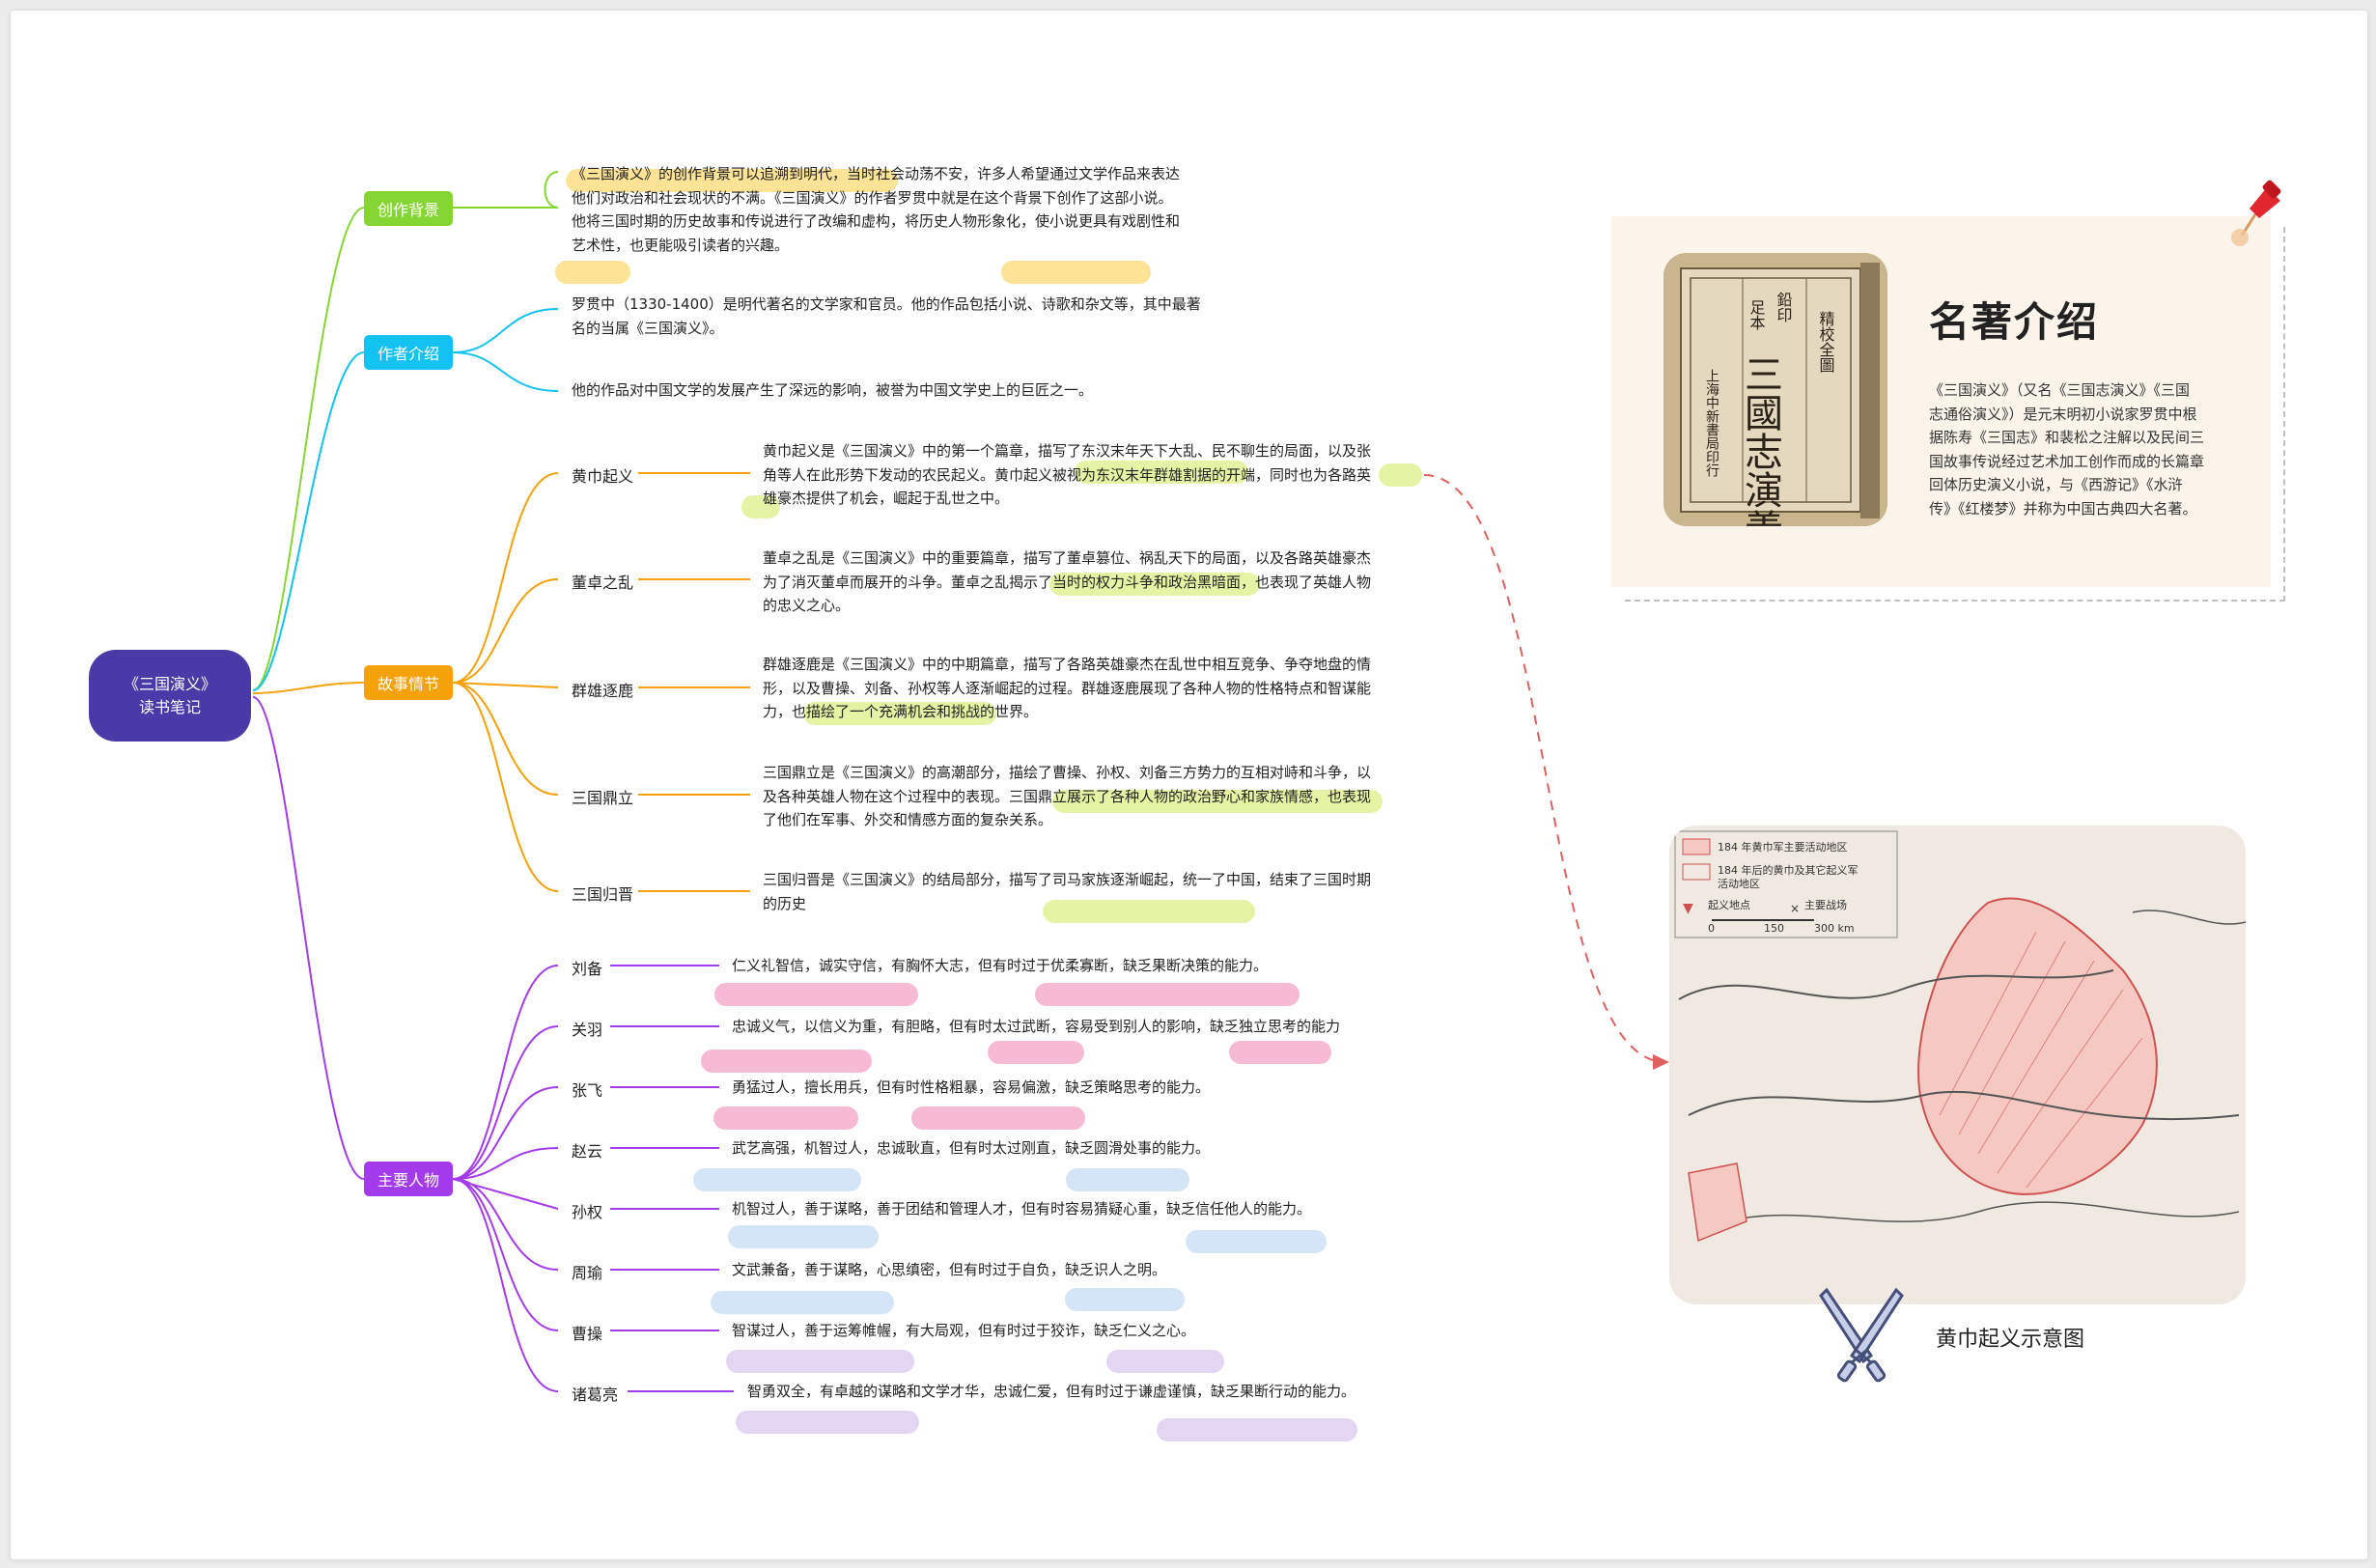 This screenshot has width=2376, height=1568. What do you see at coordinates (949, 1270) in the screenshot?
I see `character-desc: 文武兼备，善于谋略，心思缜密，但有时过于自负，缺乏识人之明。` at bounding box center [949, 1270].